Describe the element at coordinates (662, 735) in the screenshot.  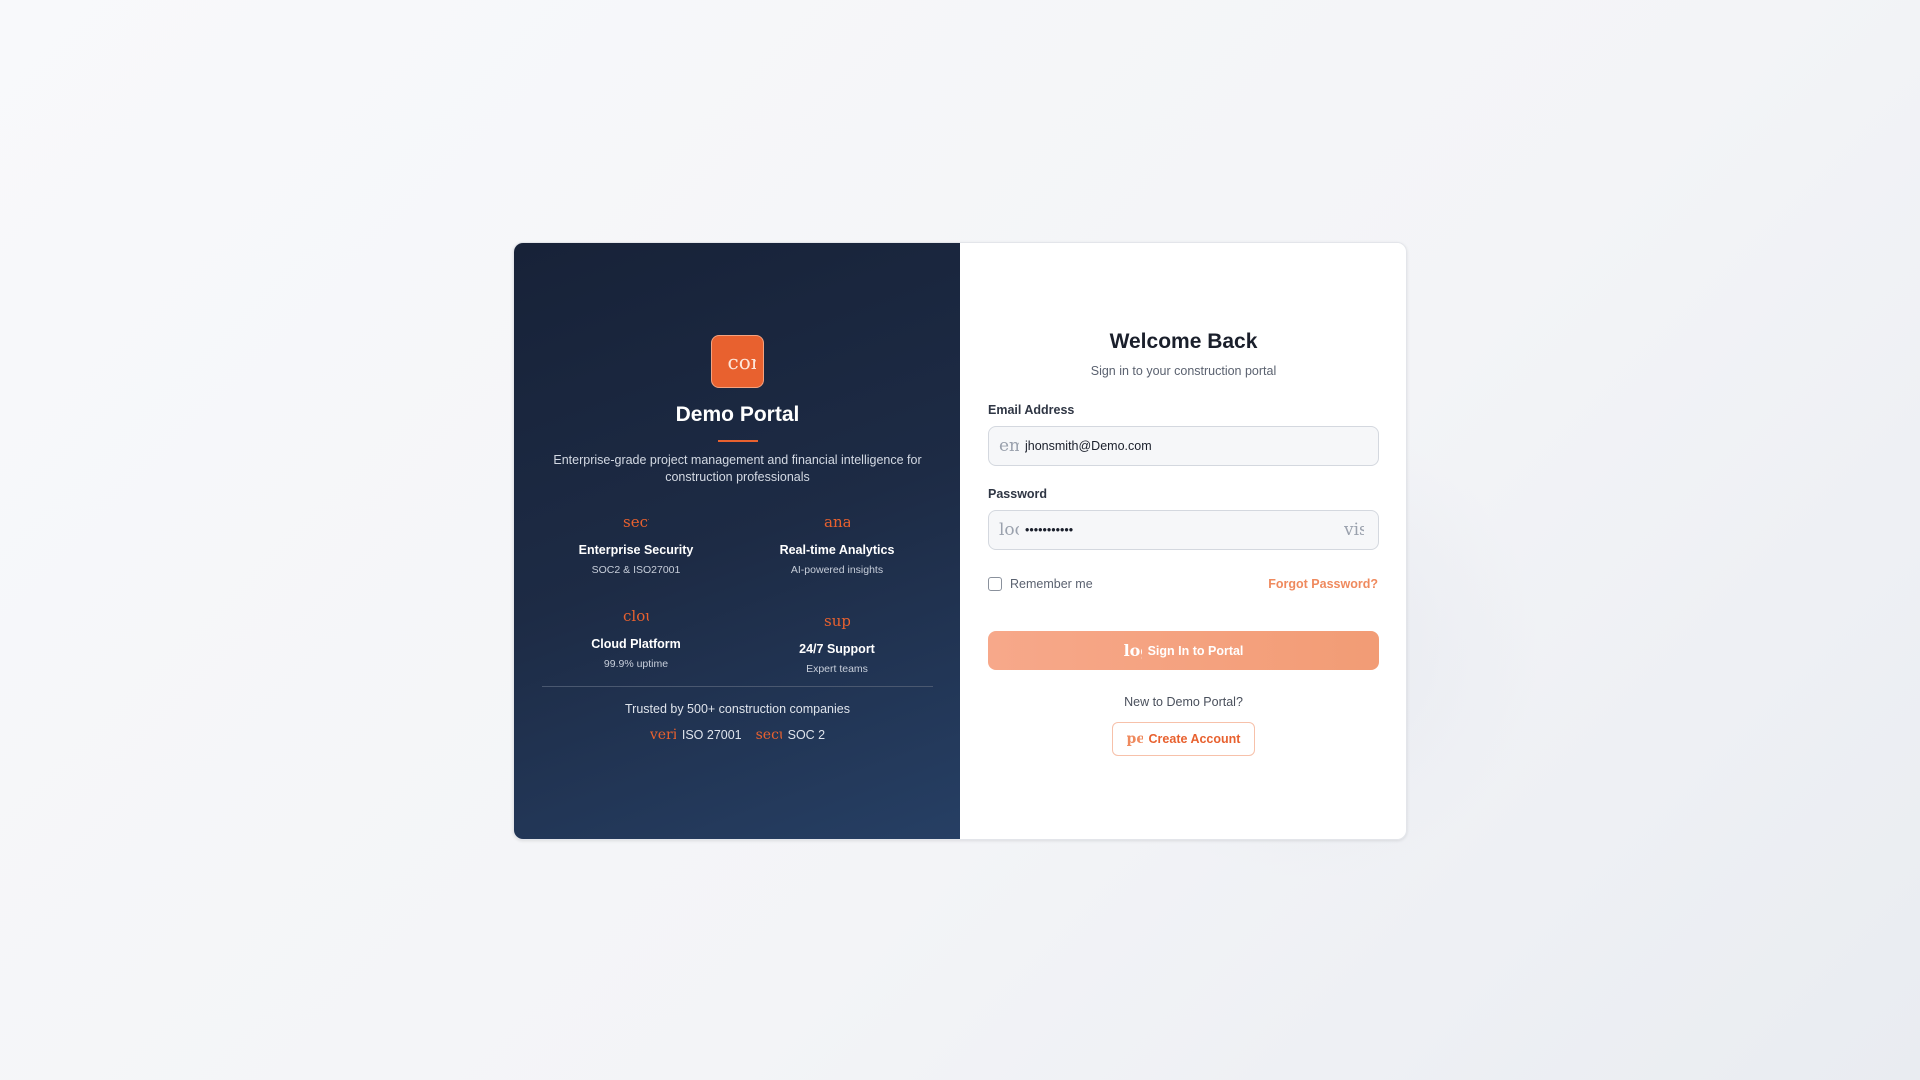
I see `verified-icon: verified` at that location.